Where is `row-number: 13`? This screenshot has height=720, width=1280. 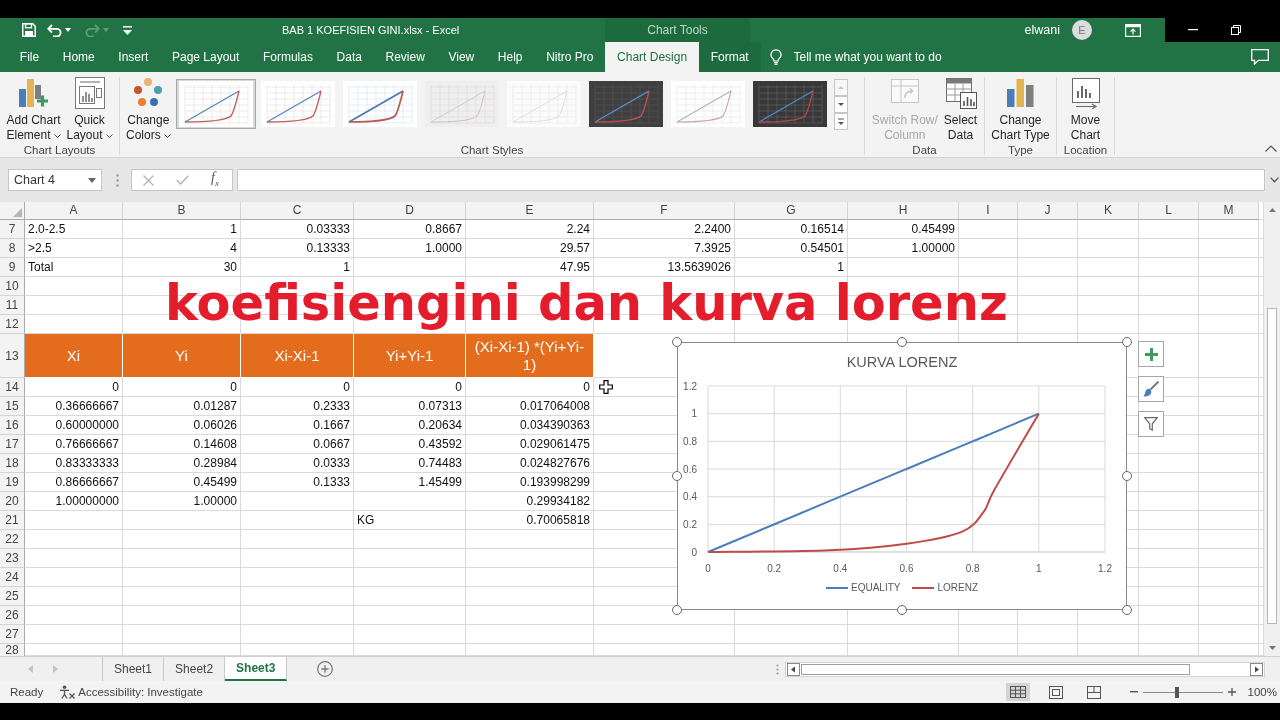 row-number: 13 is located at coordinates (12, 356).